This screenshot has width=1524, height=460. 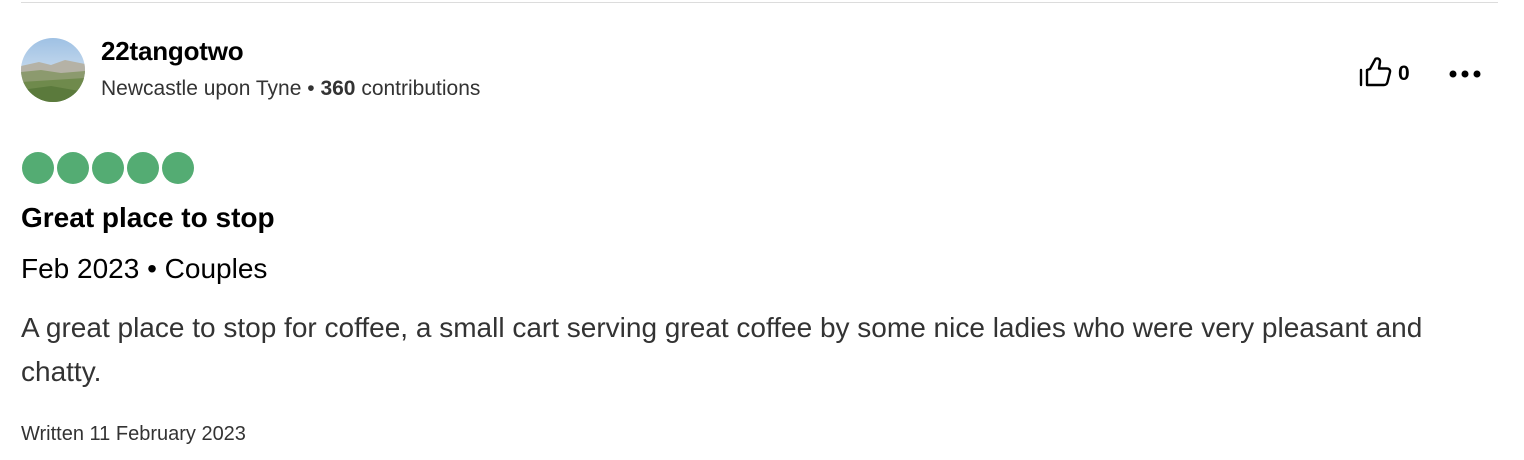 I want to click on contributions-label: contributions, so click(x=418, y=88).